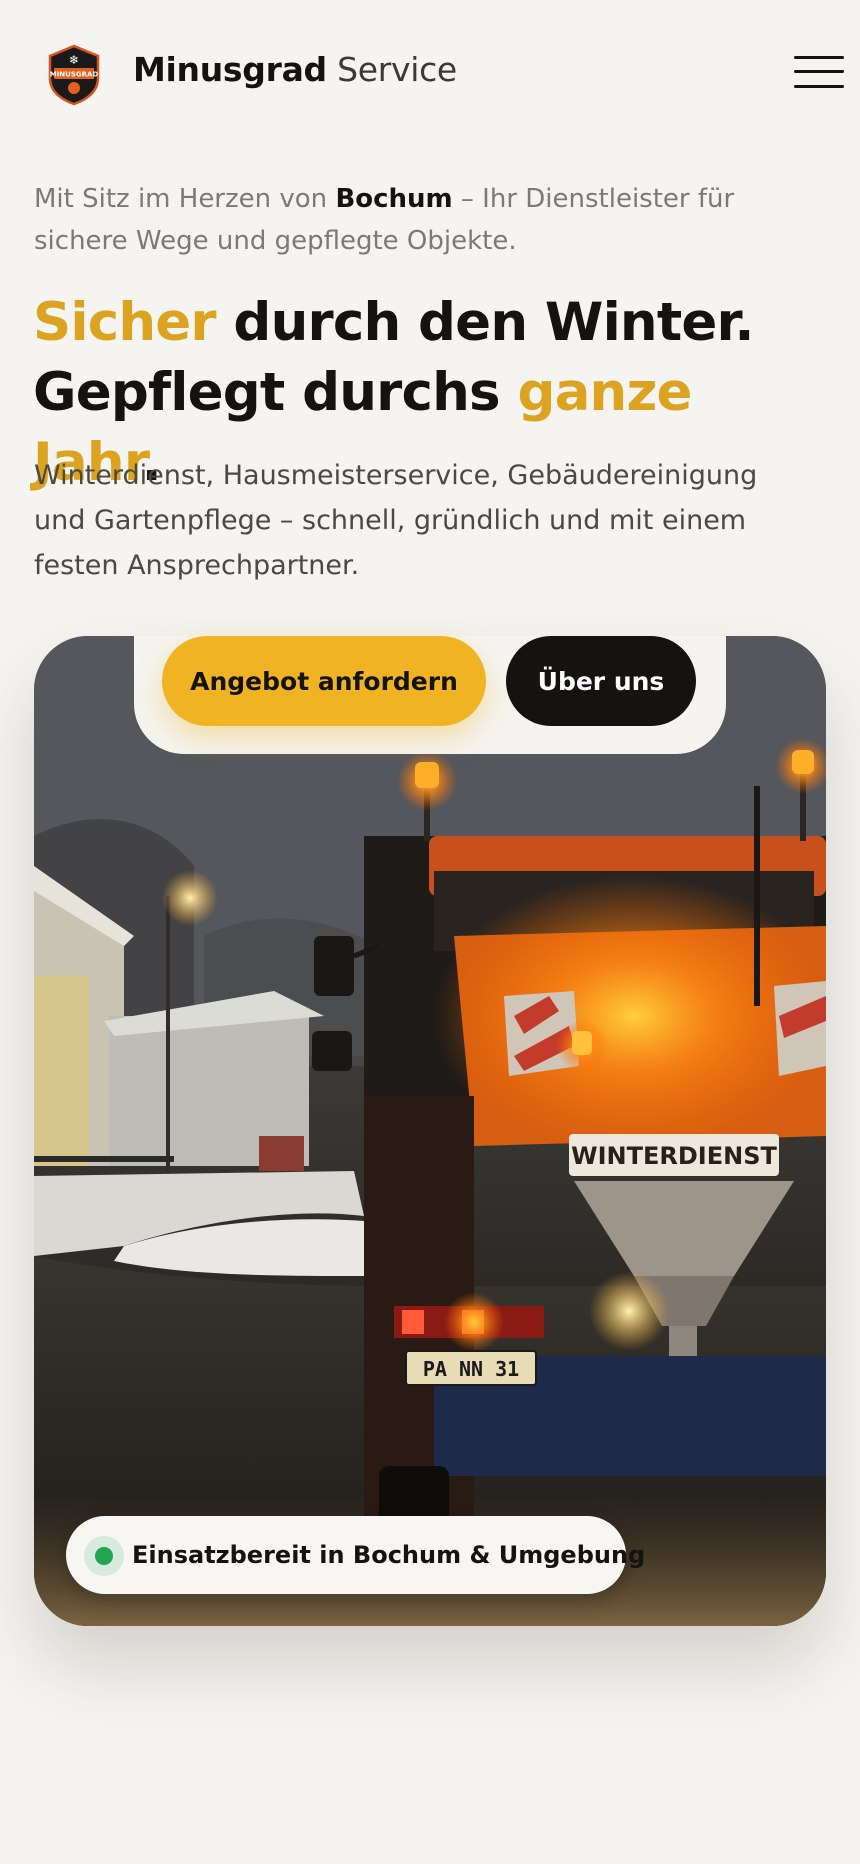  Describe the element at coordinates (230, 69) in the screenshot. I see `brand-name-bold: Minusgrad` at that location.